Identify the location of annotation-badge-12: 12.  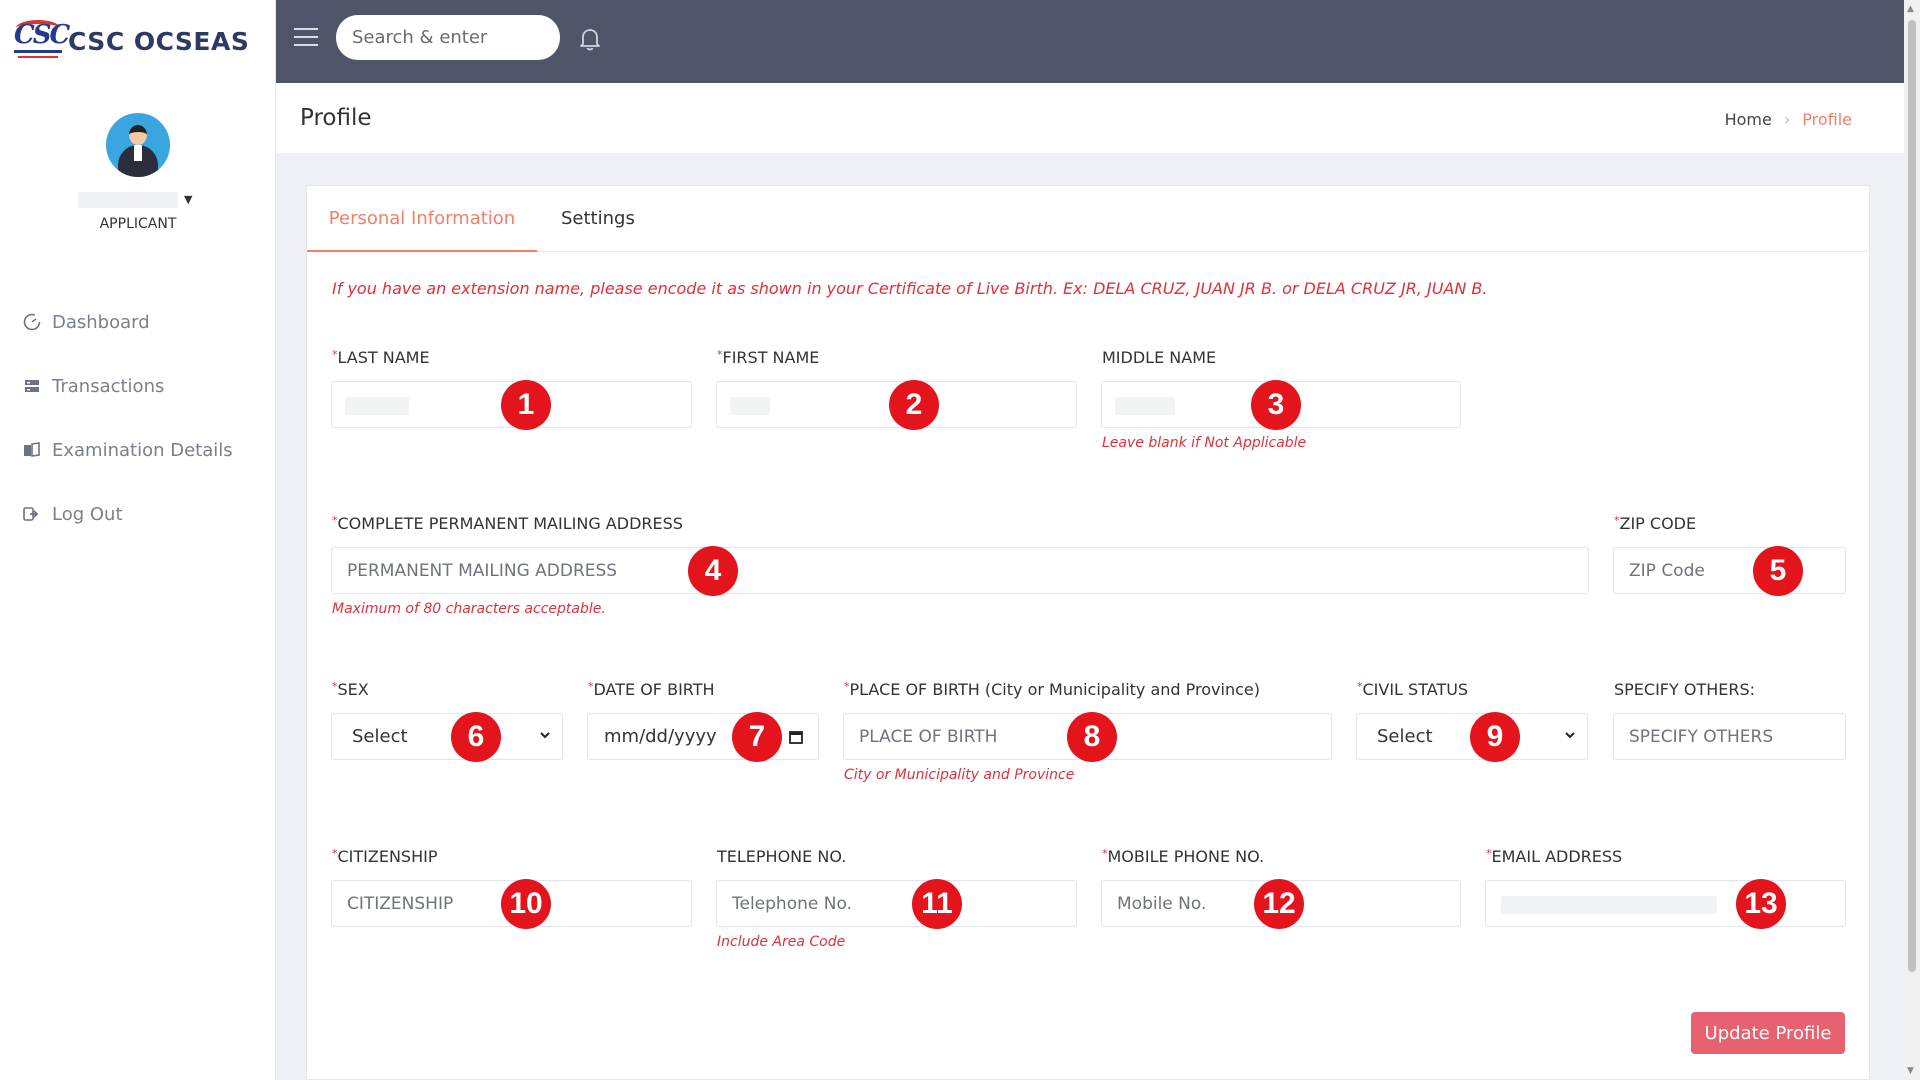
(1279, 904).